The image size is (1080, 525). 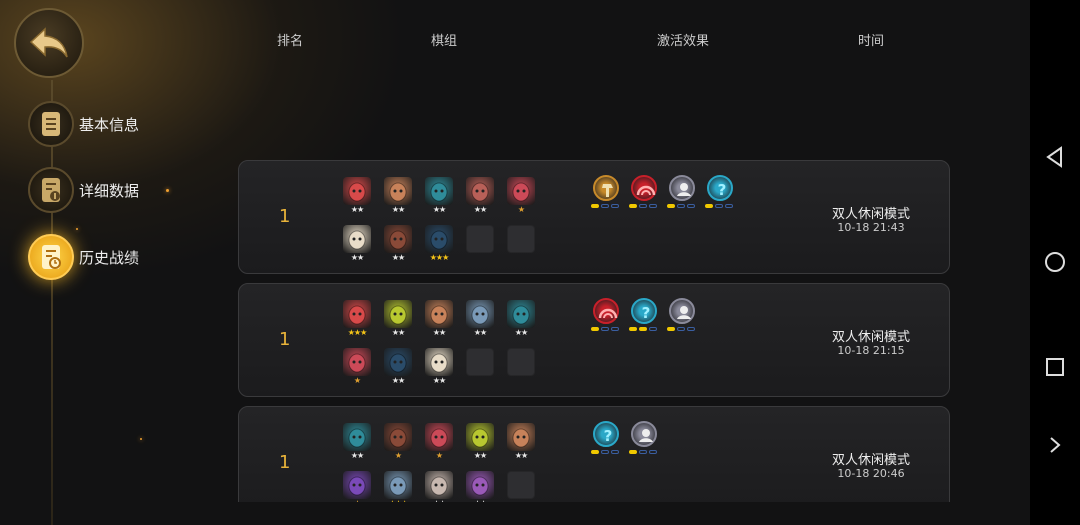 I want to click on square-recents-icon, so click(x=1055, y=367).